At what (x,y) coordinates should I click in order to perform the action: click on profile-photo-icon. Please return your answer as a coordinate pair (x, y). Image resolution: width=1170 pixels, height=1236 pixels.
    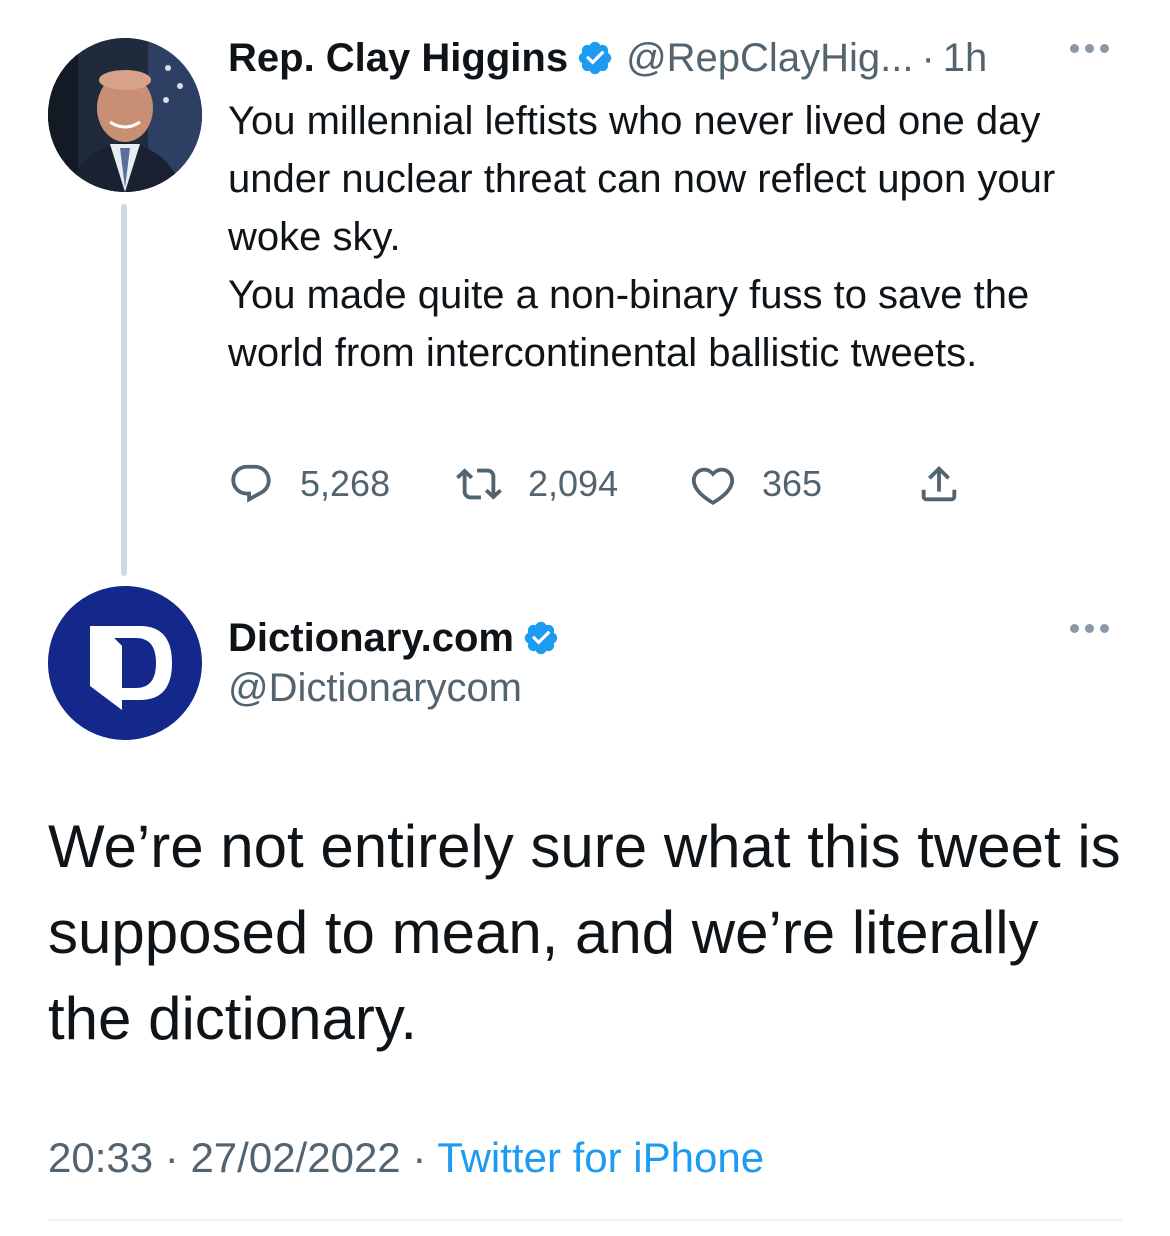
    Looking at the image, I should click on (125, 115).